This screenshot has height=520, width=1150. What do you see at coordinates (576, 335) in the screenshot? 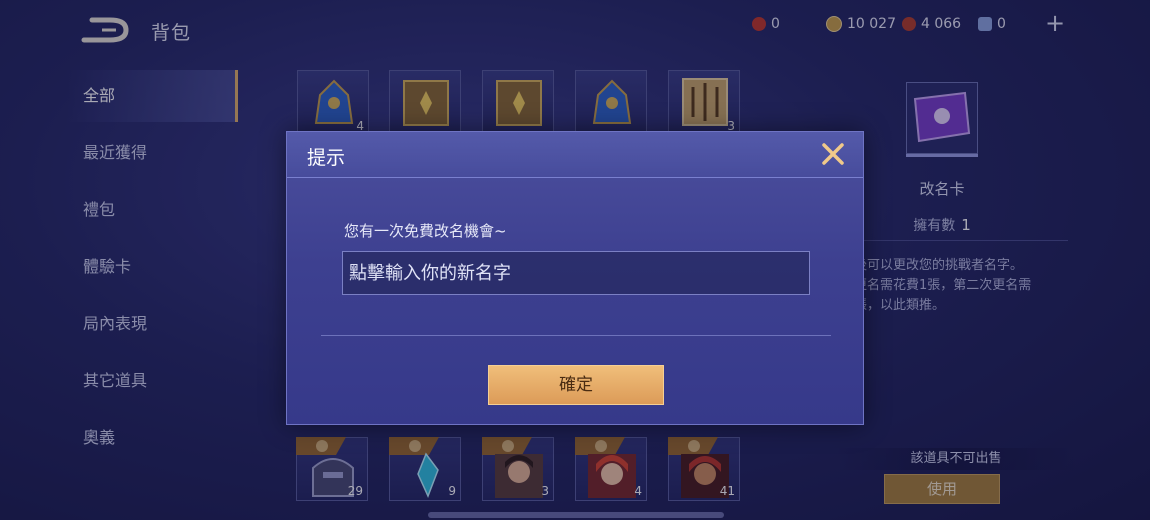
I see `dialog-divider` at bounding box center [576, 335].